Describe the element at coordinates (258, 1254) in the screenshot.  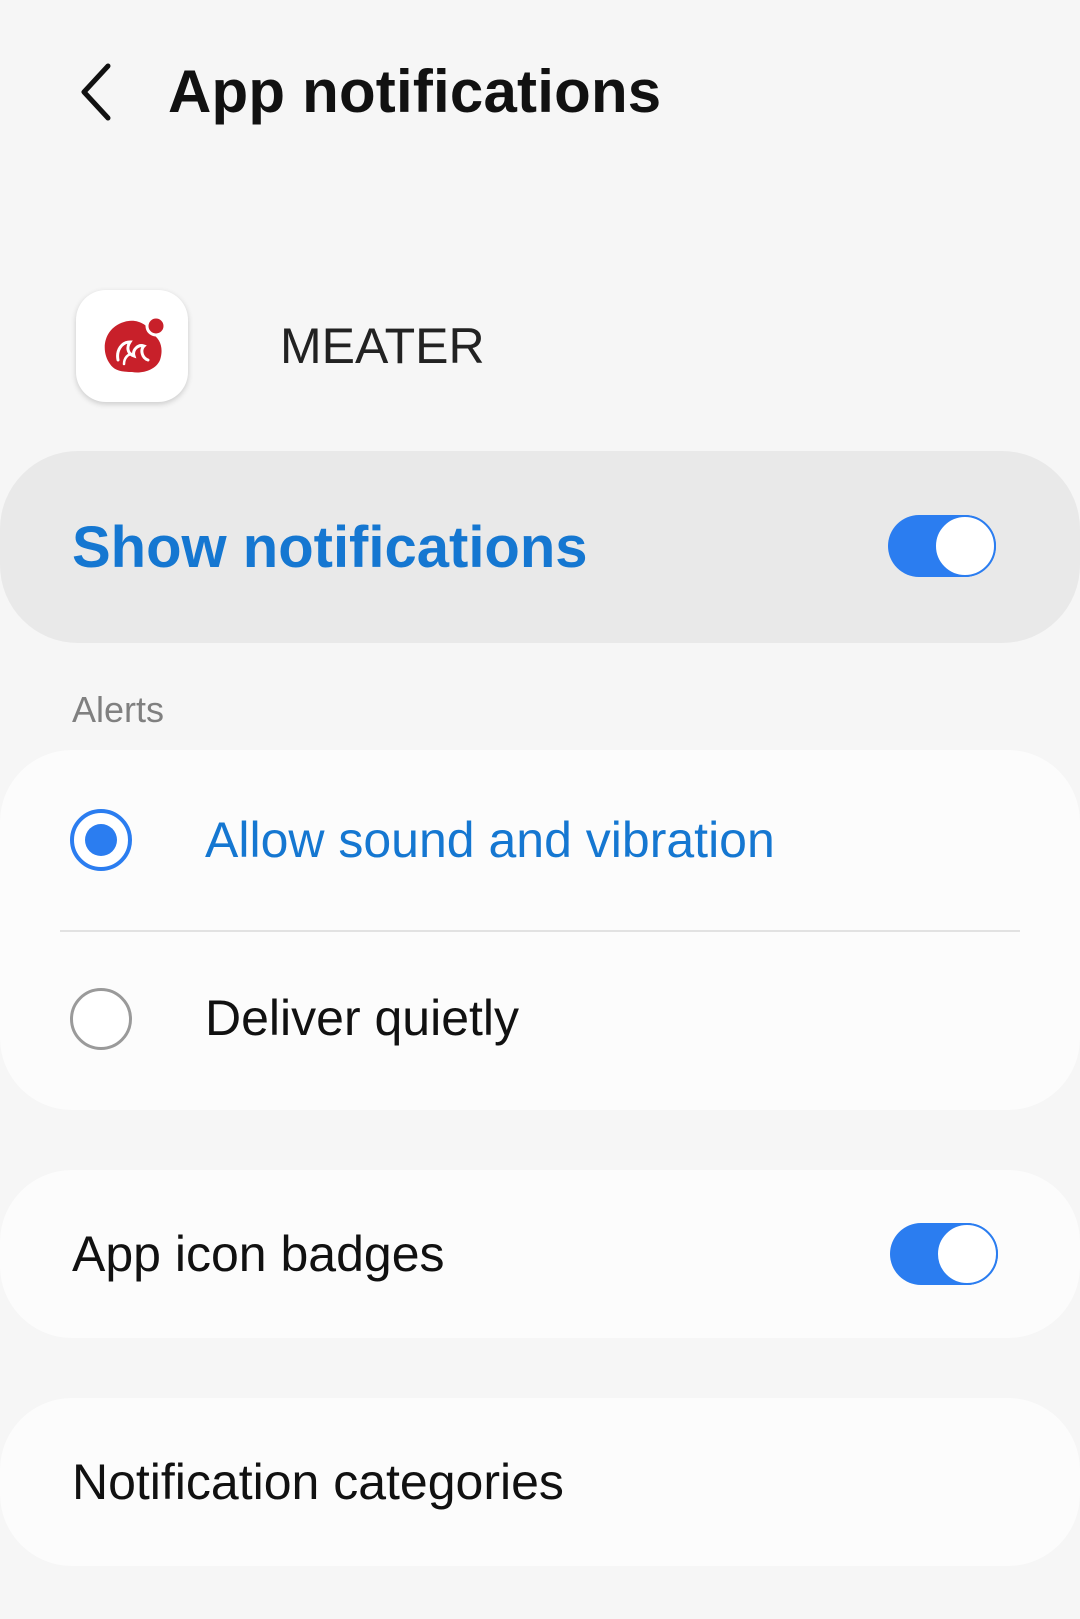
I see `app-icon-badges-label: App icon badges` at that location.